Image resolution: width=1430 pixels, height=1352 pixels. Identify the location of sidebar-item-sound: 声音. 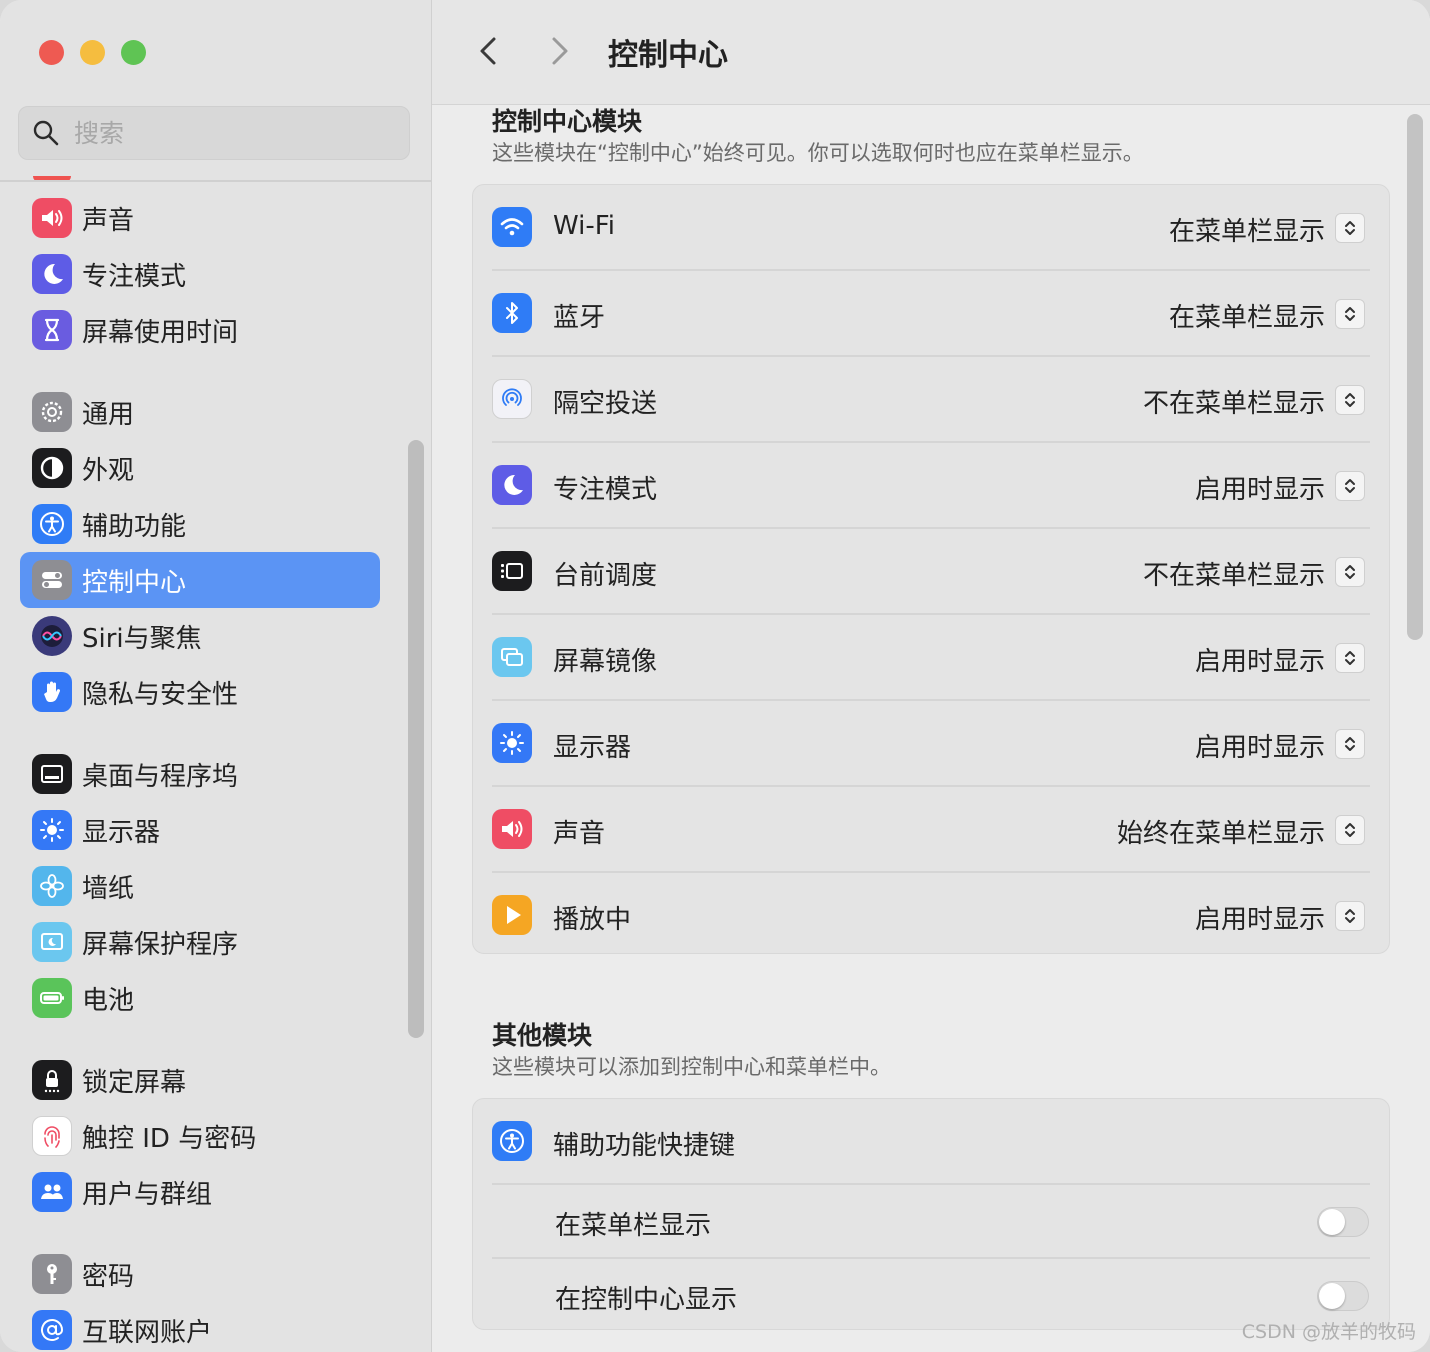
(200, 218).